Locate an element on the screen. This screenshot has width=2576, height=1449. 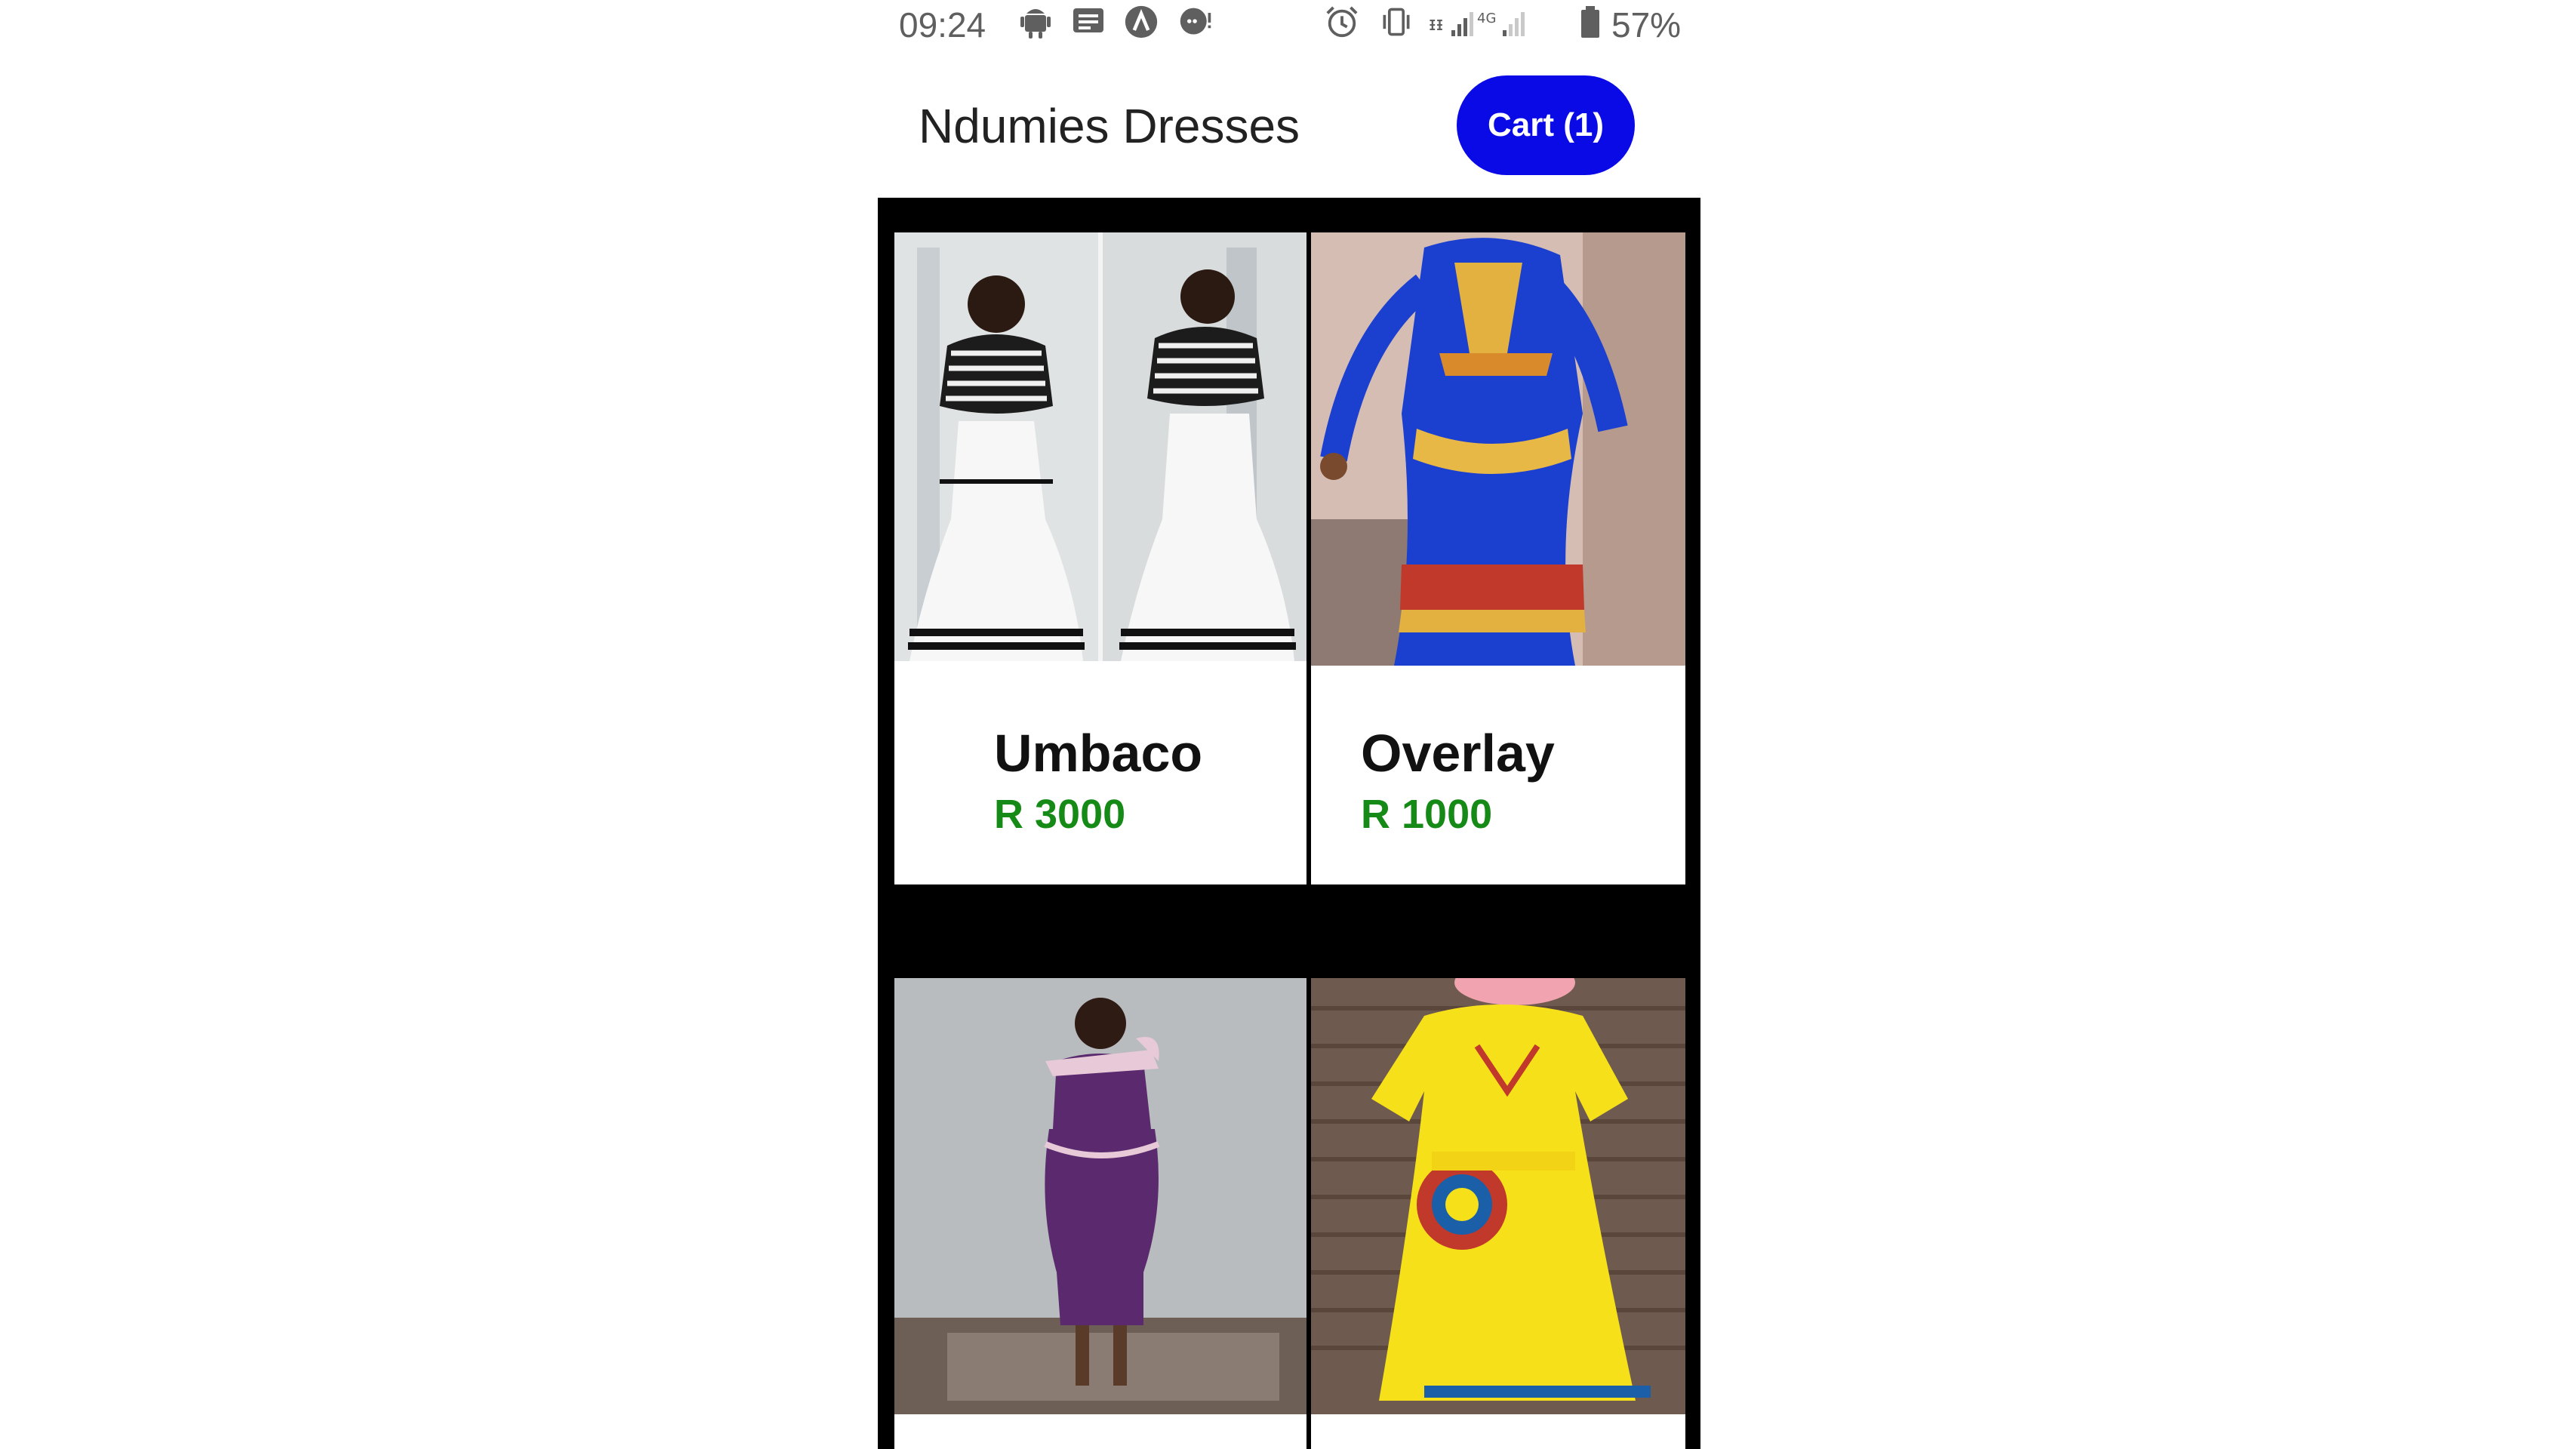
signal-icon: ᵻᵻ 4G is located at coordinates (1481, 22).